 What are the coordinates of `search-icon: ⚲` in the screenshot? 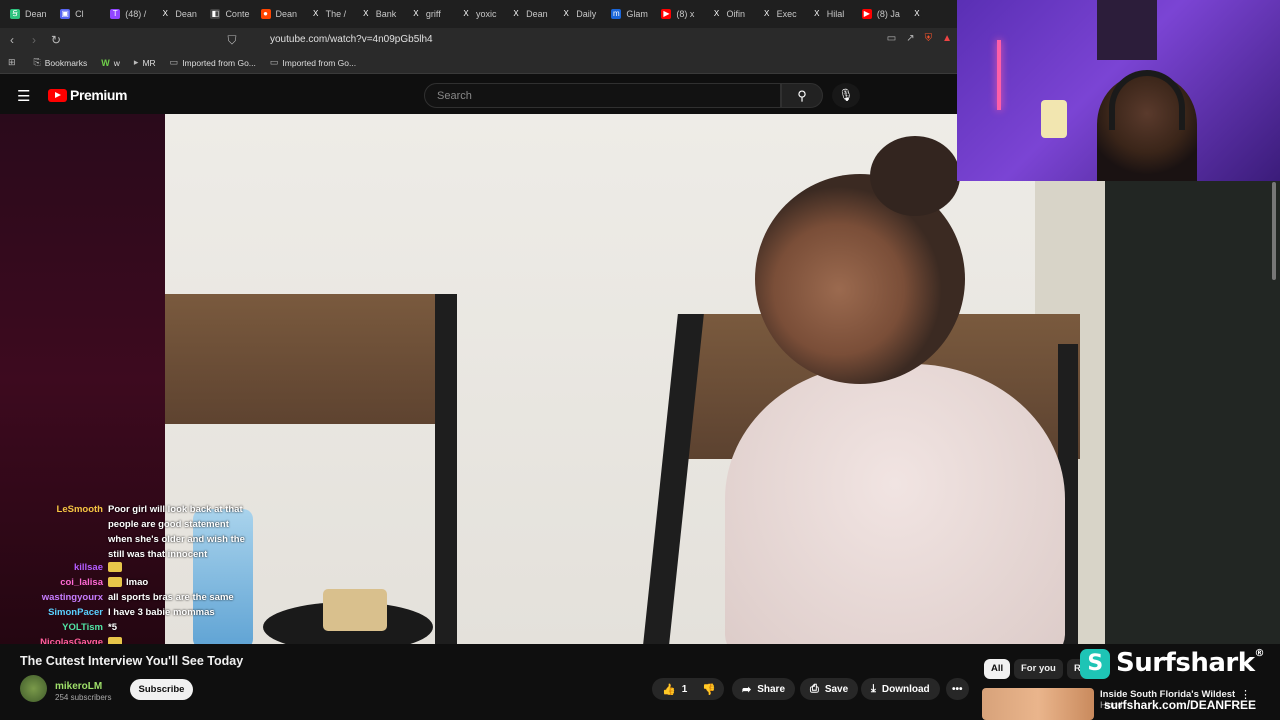 It's located at (802, 95).